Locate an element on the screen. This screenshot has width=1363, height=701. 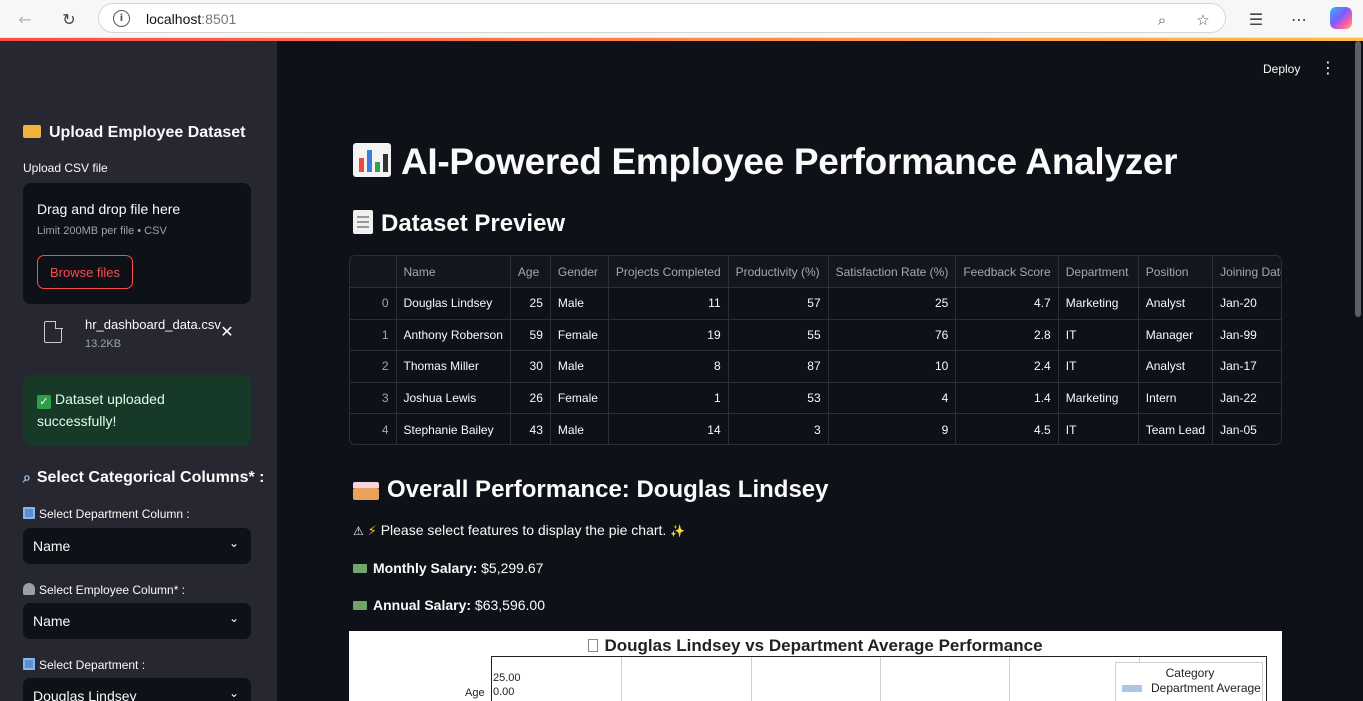
table-cell: 57 is located at coordinates (778, 303).